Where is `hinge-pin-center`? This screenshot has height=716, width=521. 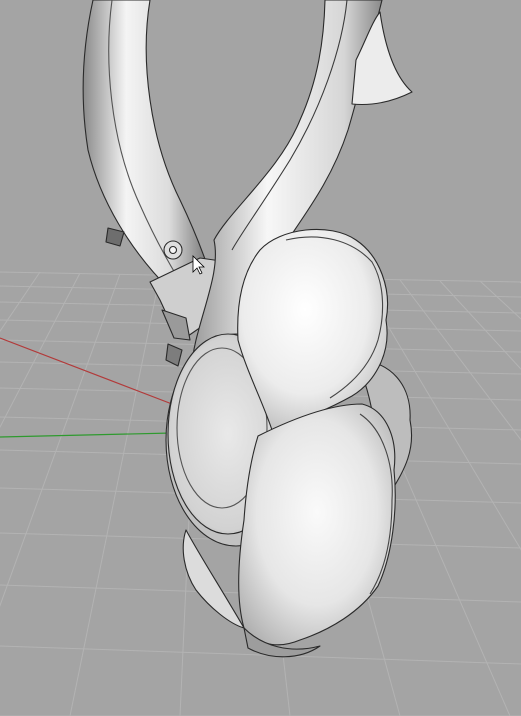
hinge-pin-center is located at coordinates (173, 250).